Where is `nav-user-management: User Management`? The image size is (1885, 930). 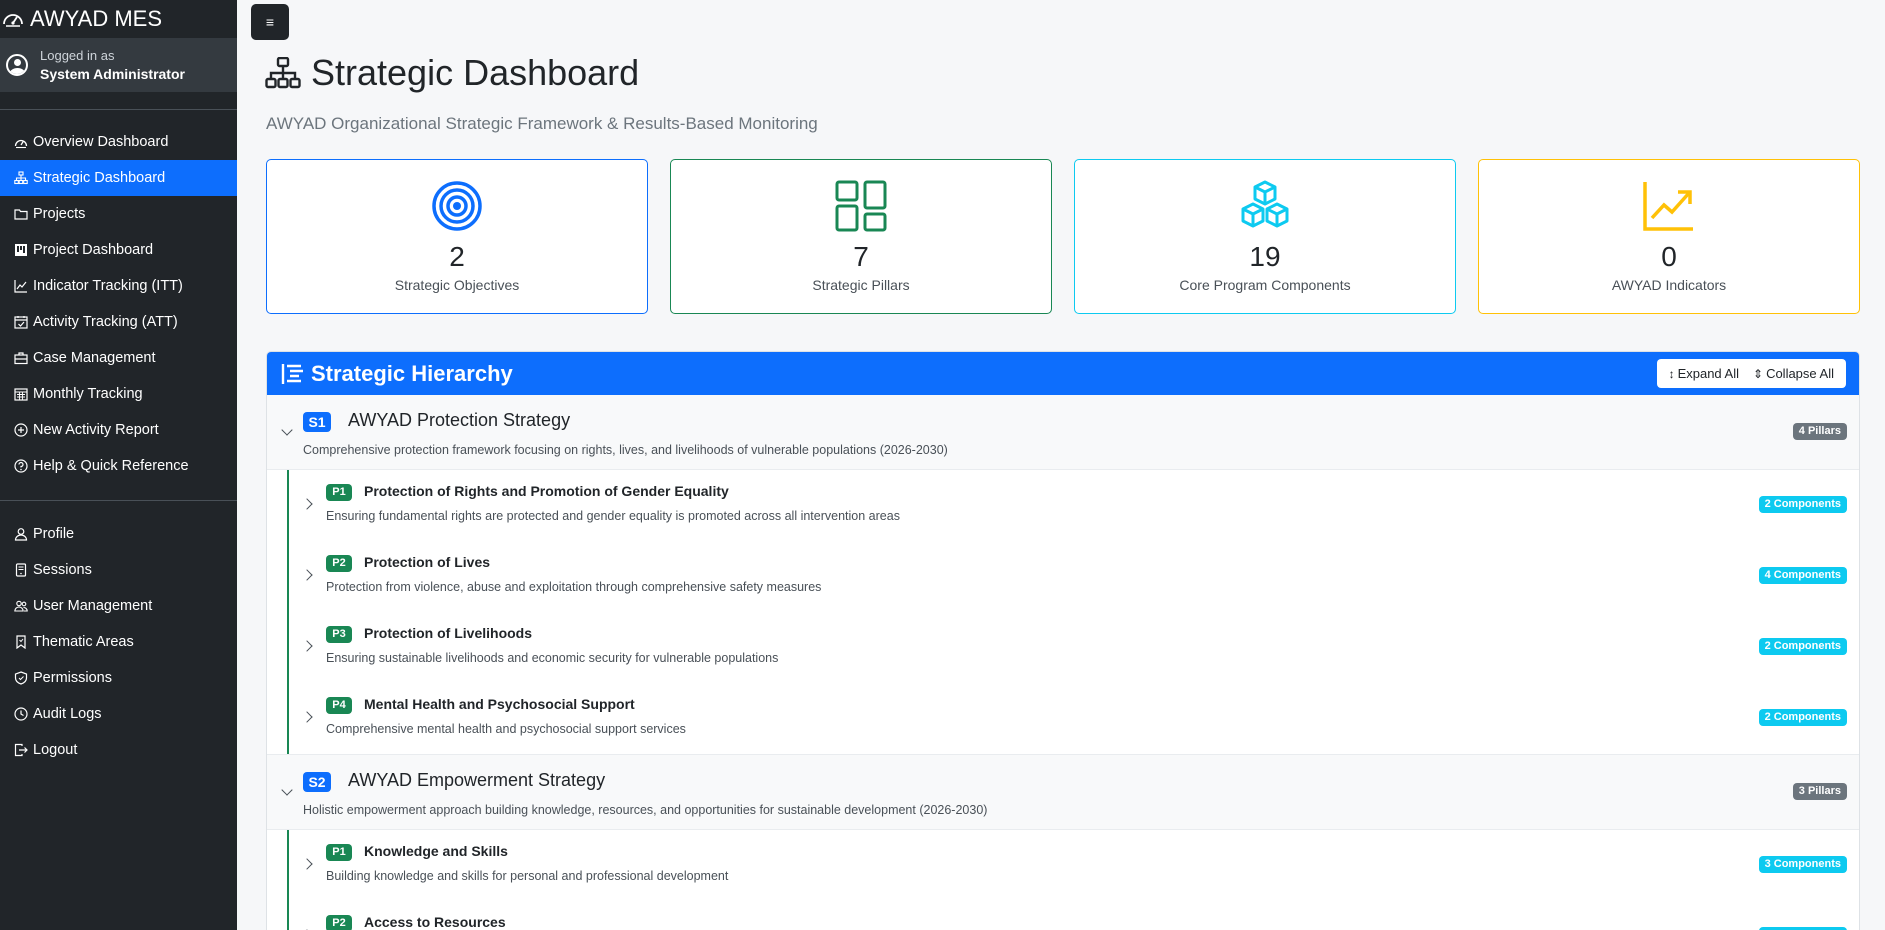 nav-user-management: User Management is located at coordinates (118, 606).